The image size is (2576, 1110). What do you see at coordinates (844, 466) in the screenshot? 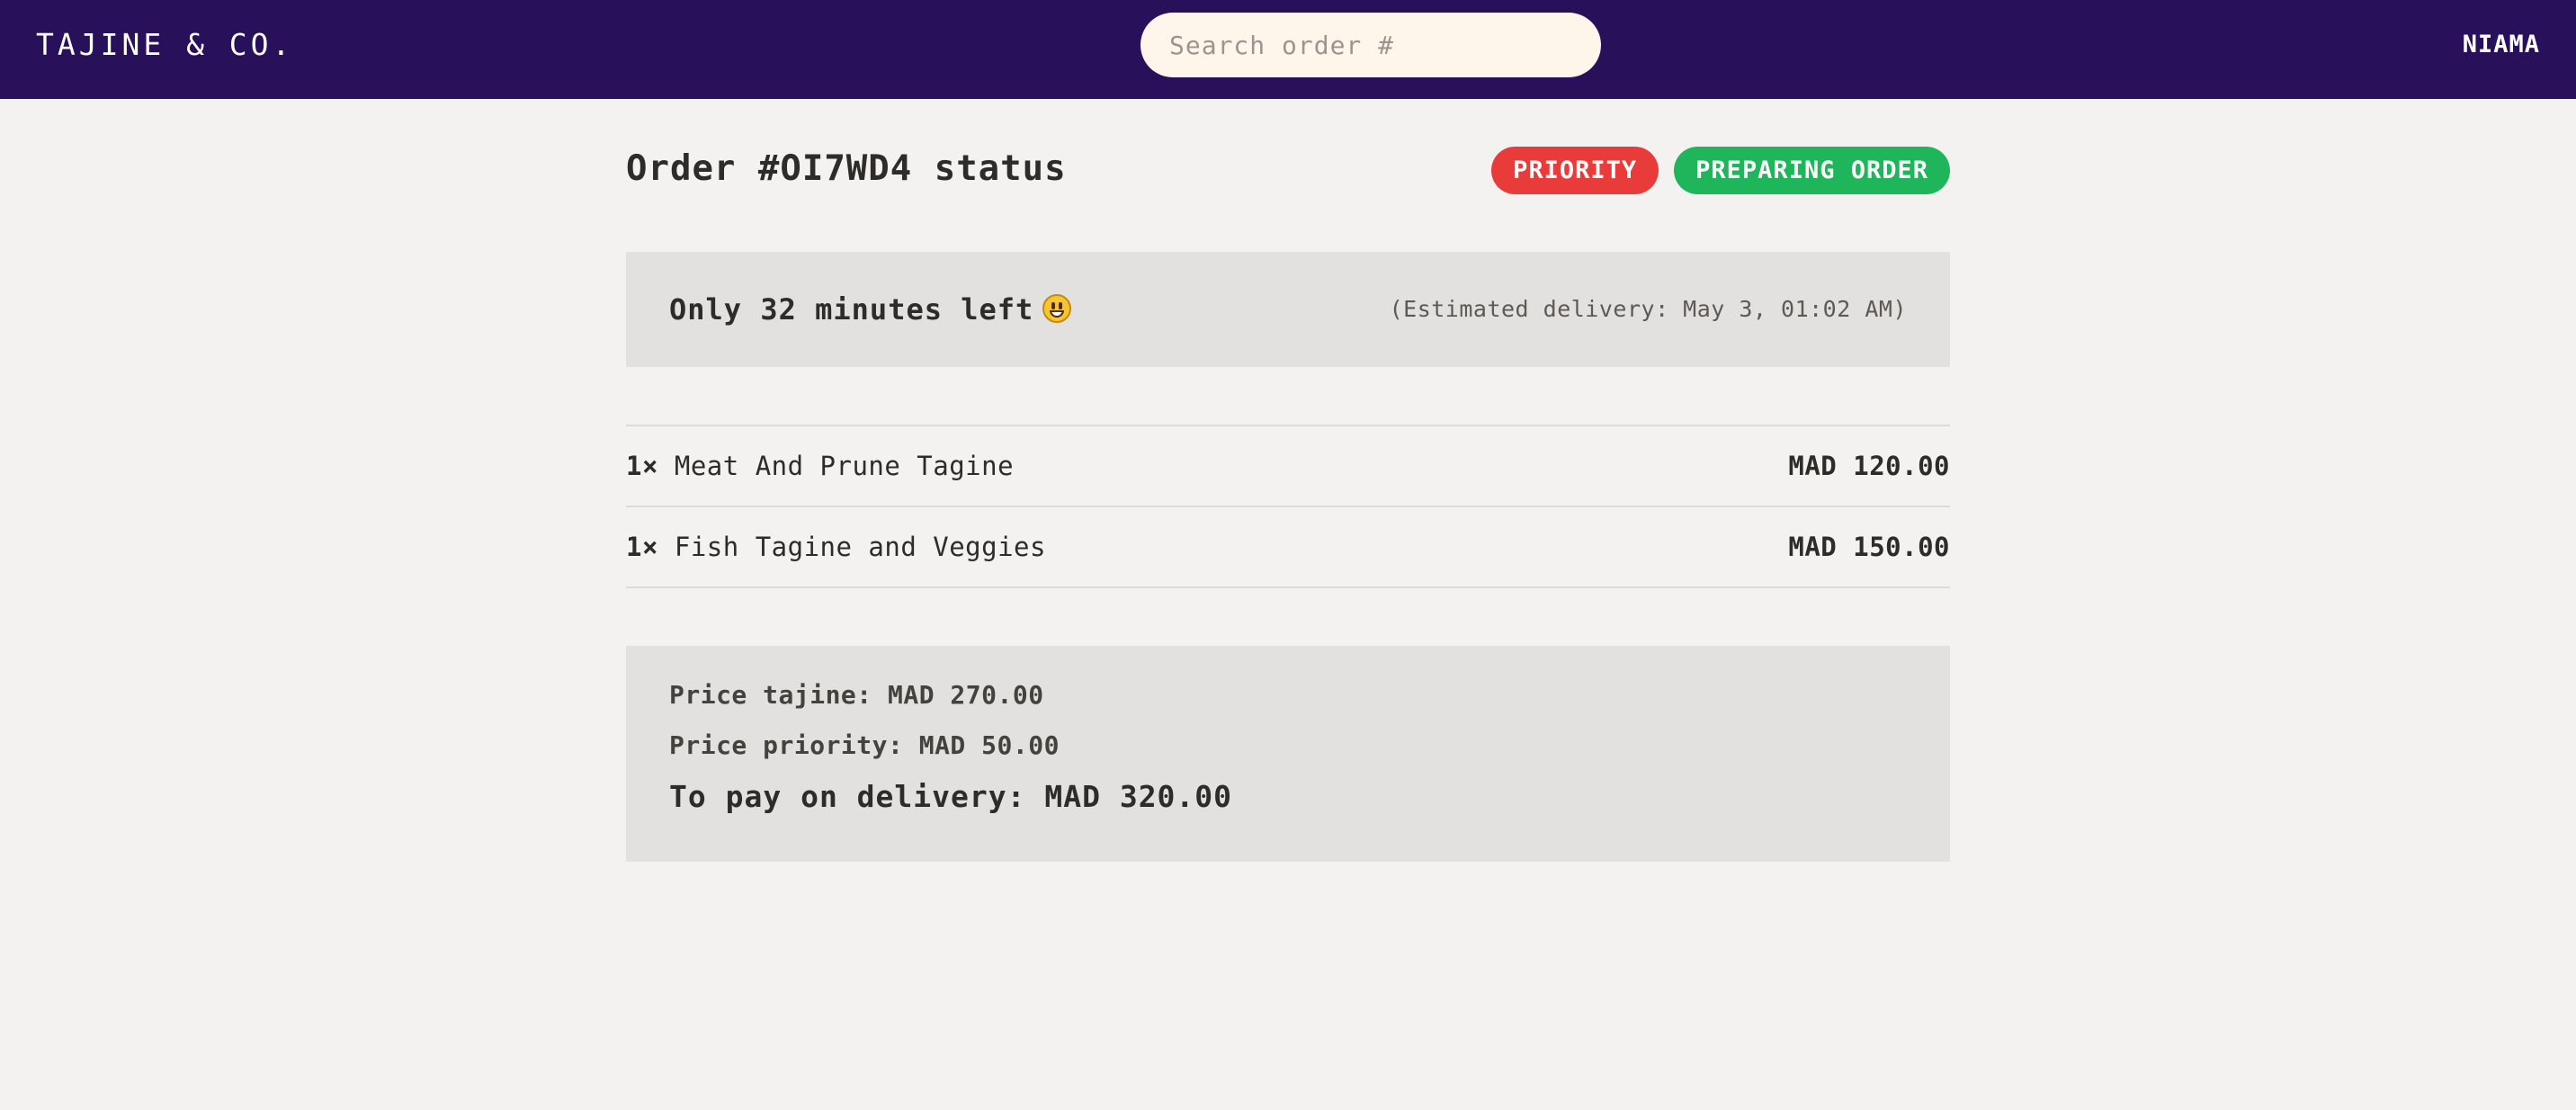
I see `item-name: Meat And Prune Tagine` at bounding box center [844, 466].